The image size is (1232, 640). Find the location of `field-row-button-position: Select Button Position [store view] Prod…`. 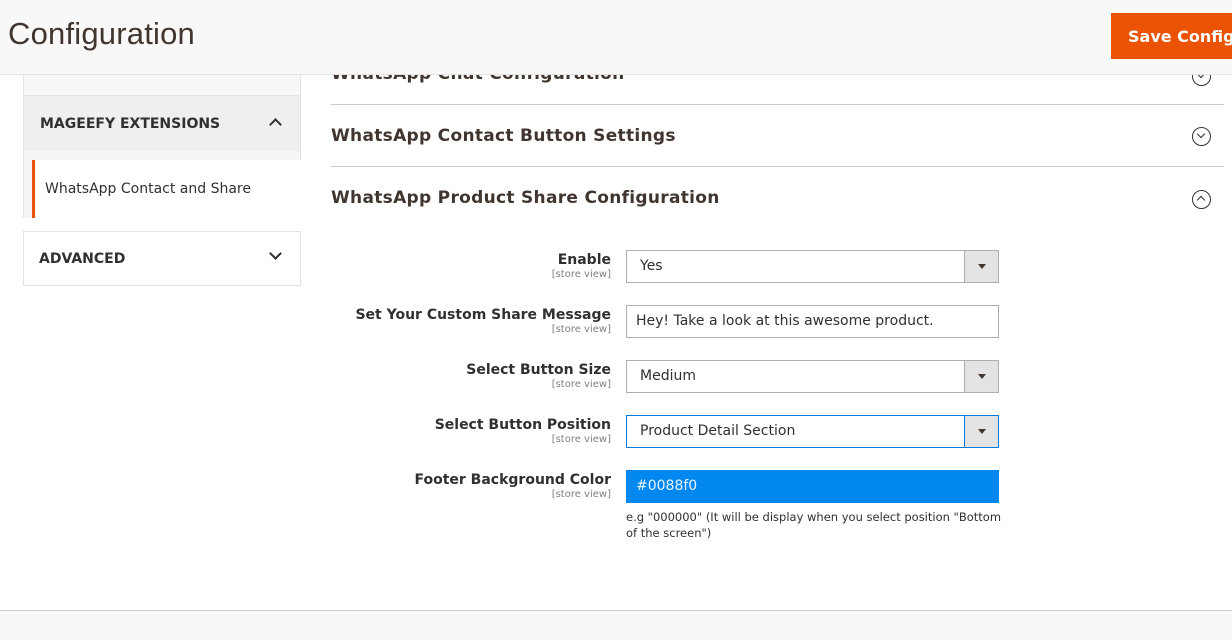

field-row-button-position: Select Button Position [store view] Prod… is located at coordinates (777, 435).